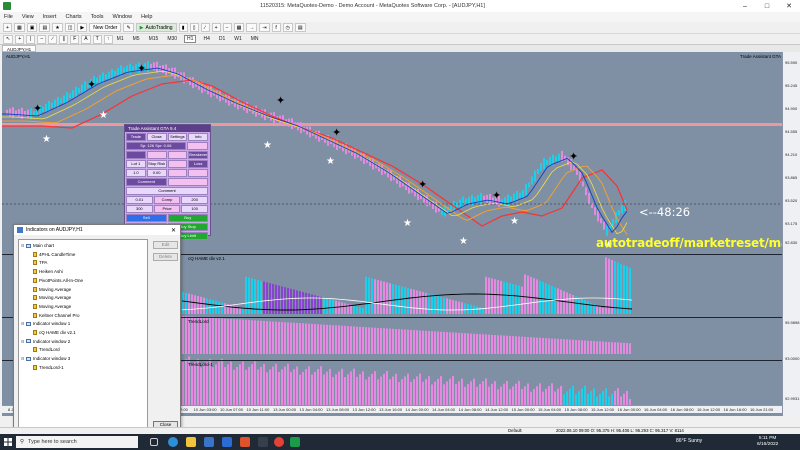  Describe the element at coordinates (8, 17) in the screenshot. I see `menu-file: File` at that location.